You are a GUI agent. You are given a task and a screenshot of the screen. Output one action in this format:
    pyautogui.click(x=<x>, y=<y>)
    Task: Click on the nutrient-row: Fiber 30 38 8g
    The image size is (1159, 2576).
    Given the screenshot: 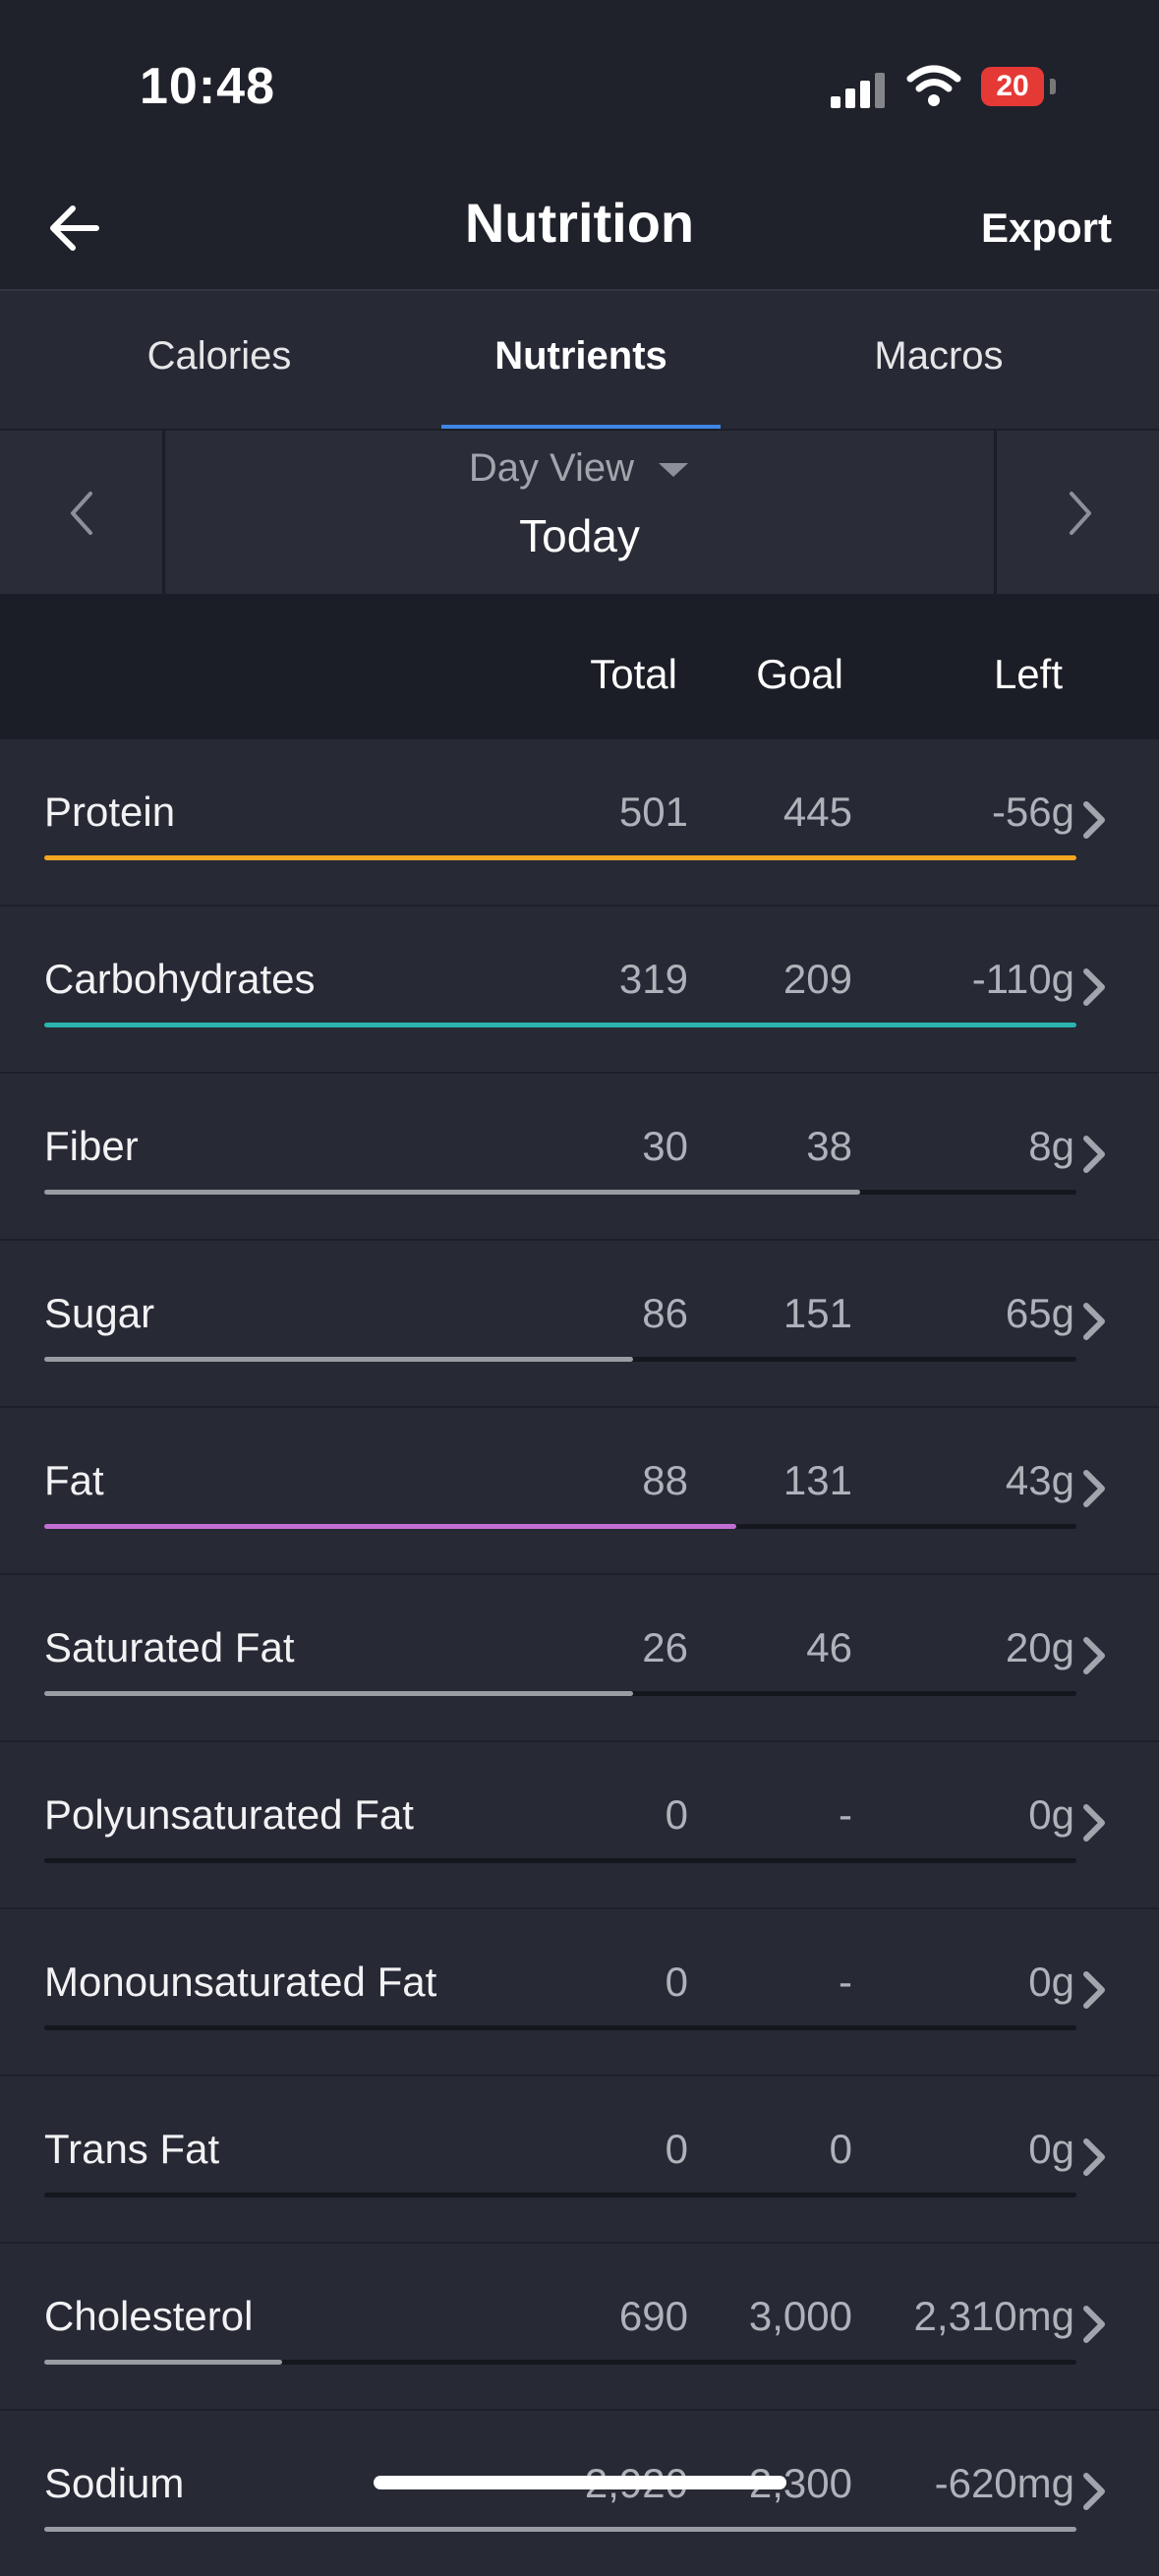 What is the action you would take?
    pyautogui.click(x=580, y=1155)
    